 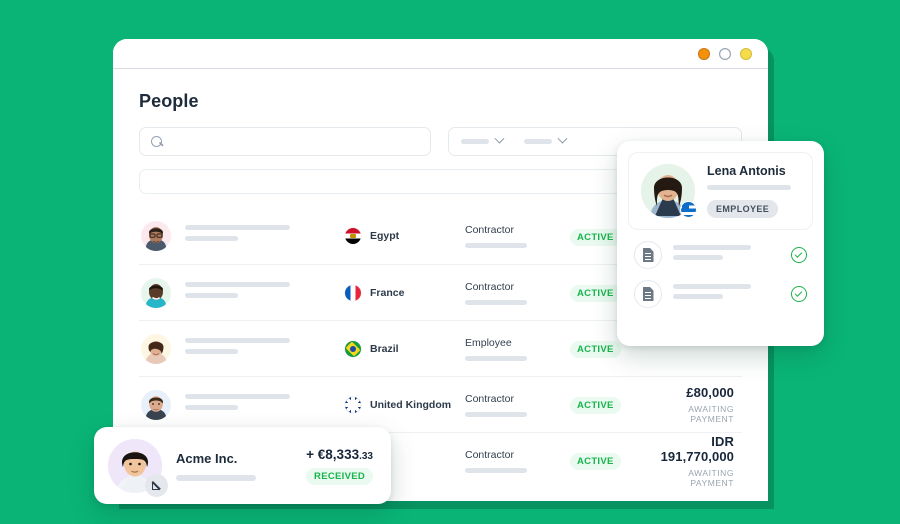 What do you see at coordinates (169, 101) in the screenshot?
I see `page-title: People` at bounding box center [169, 101].